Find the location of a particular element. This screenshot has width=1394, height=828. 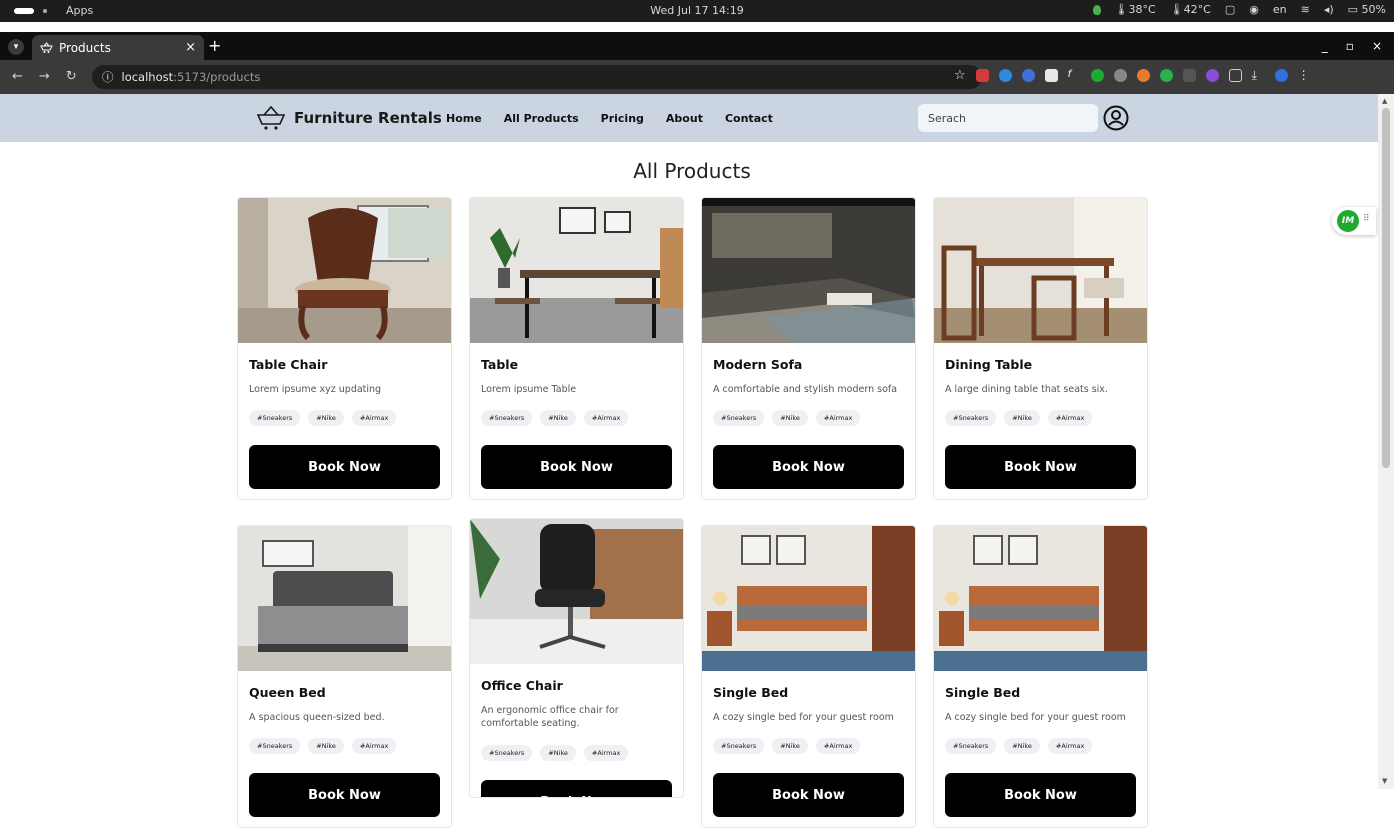

restore-button: ▫ is located at coordinates (1350, 46).